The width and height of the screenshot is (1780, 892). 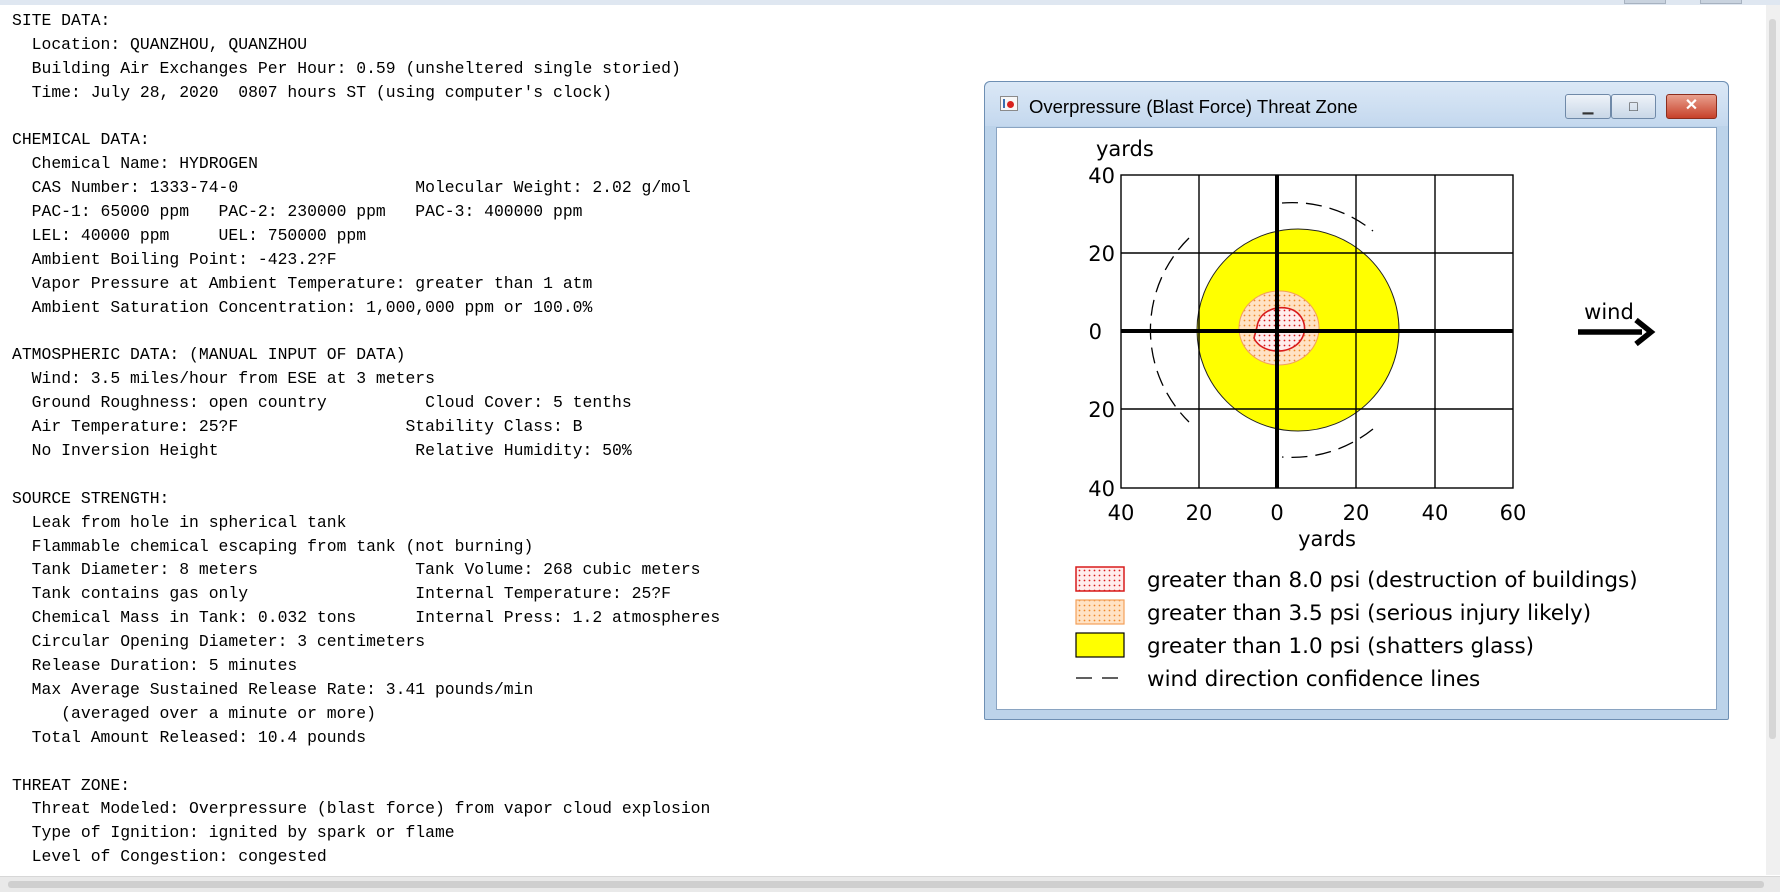 I want to click on report-line: Chemical Name: HYDROGEN, so click(x=135, y=164).